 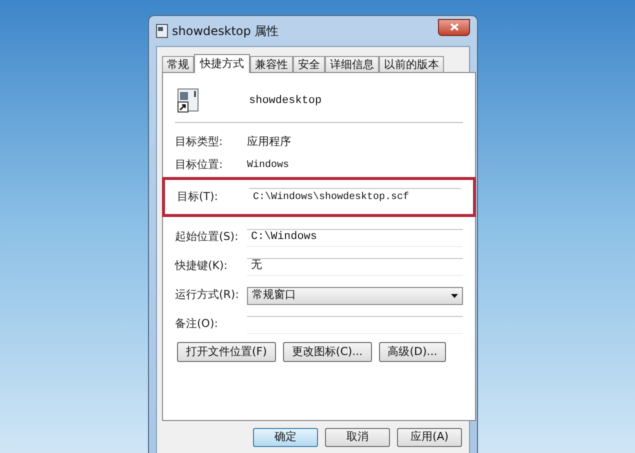 I want to click on window-title: showdesktop 属性, so click(x=225, y=31).